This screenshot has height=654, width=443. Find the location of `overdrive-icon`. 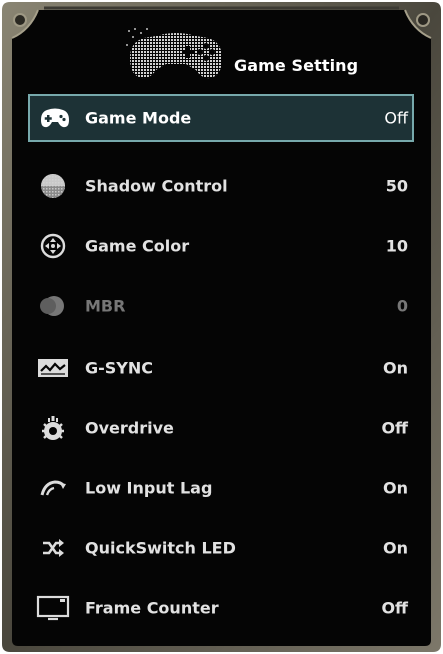

overdrive-icon is located at coordinates (53, 428).